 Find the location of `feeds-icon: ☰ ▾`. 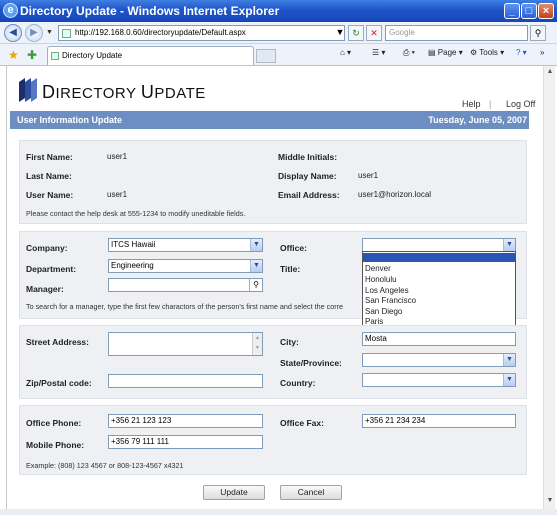

feeds-icon: ☰ ▾ is located at coordinates (378, 52).